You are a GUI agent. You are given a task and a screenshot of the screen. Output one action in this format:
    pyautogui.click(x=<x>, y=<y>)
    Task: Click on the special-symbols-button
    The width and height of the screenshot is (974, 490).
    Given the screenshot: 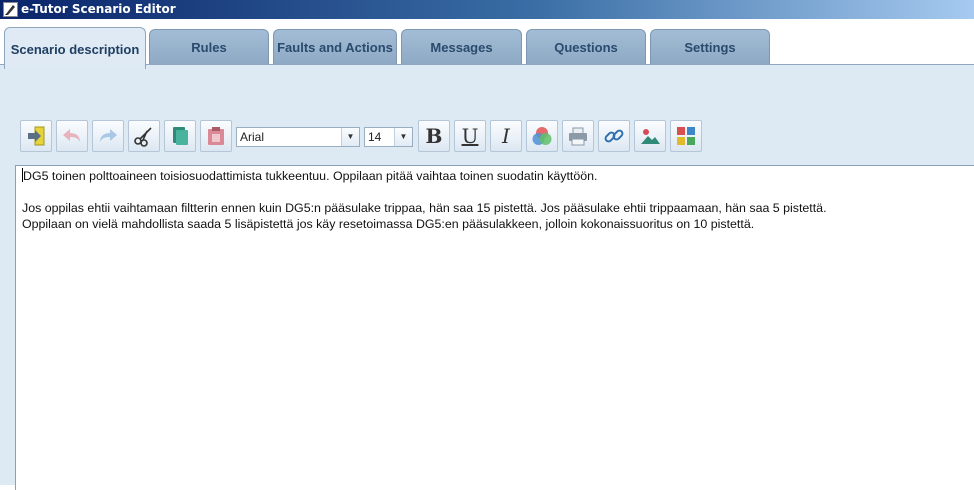 What is the action you would take?
    pyautogui.click(x=686, y=136)
    